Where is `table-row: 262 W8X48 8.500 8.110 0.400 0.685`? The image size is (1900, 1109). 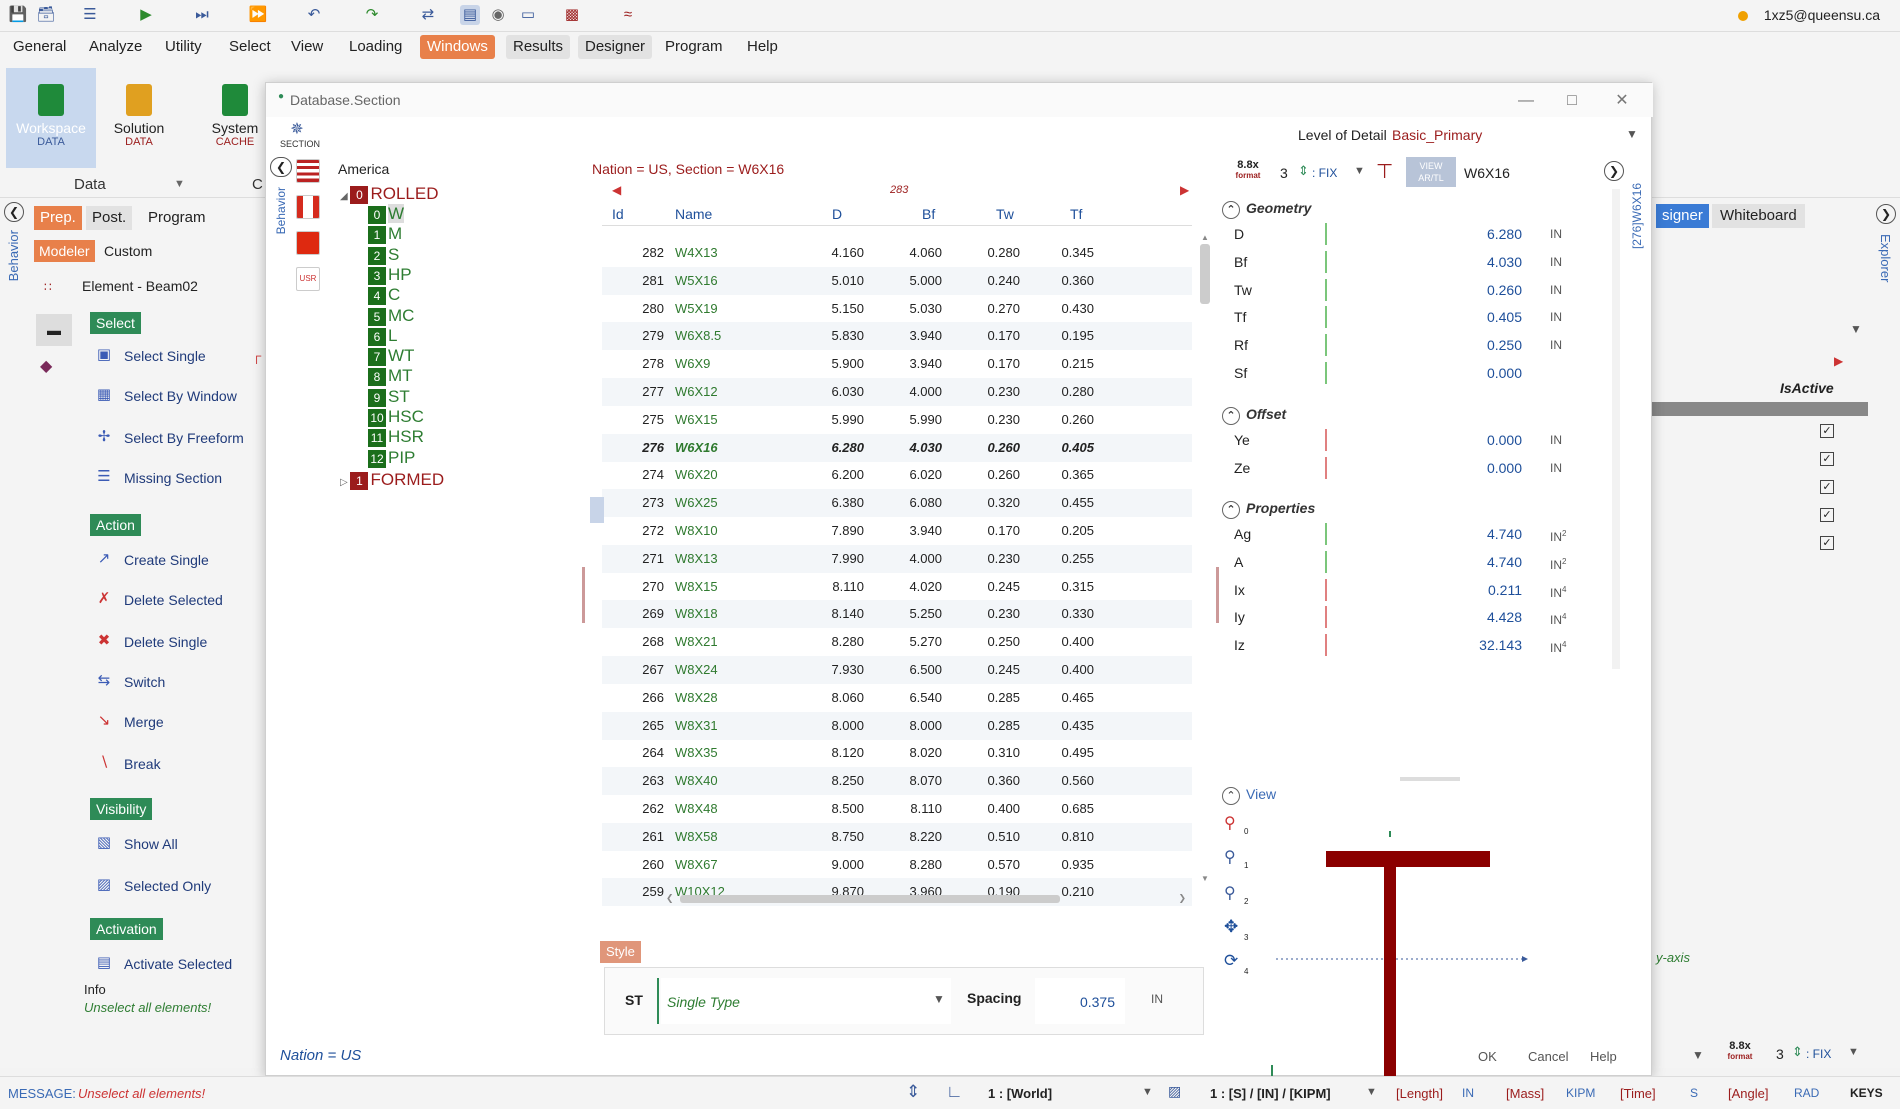
table-row: 262 W8X48 8.500 8.110 0.400 0.685 is located at coordinates (897, 809).